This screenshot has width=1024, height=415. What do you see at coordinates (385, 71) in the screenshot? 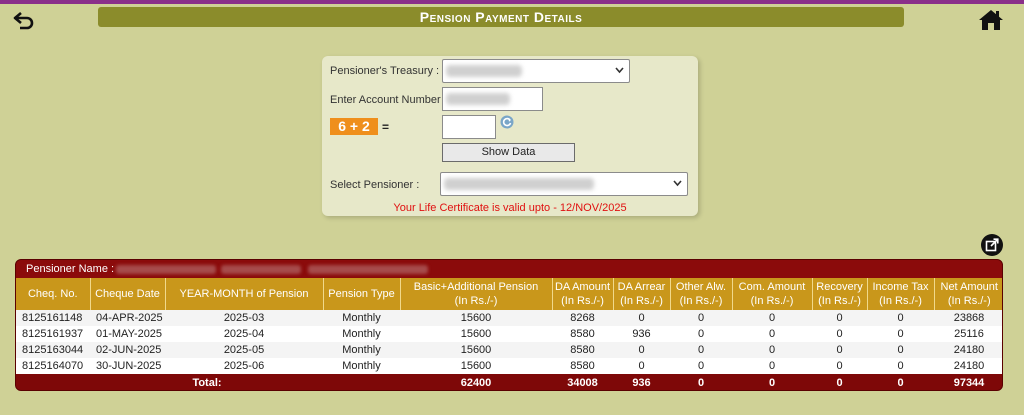
I see `treasury-label: Pensioner's Treasury :` at bounding box center [385, 71].